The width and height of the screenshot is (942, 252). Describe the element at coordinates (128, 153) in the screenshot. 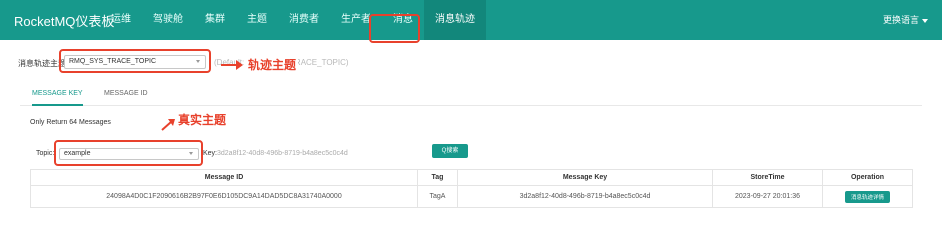

I see `annotation-box-topic` at that location.